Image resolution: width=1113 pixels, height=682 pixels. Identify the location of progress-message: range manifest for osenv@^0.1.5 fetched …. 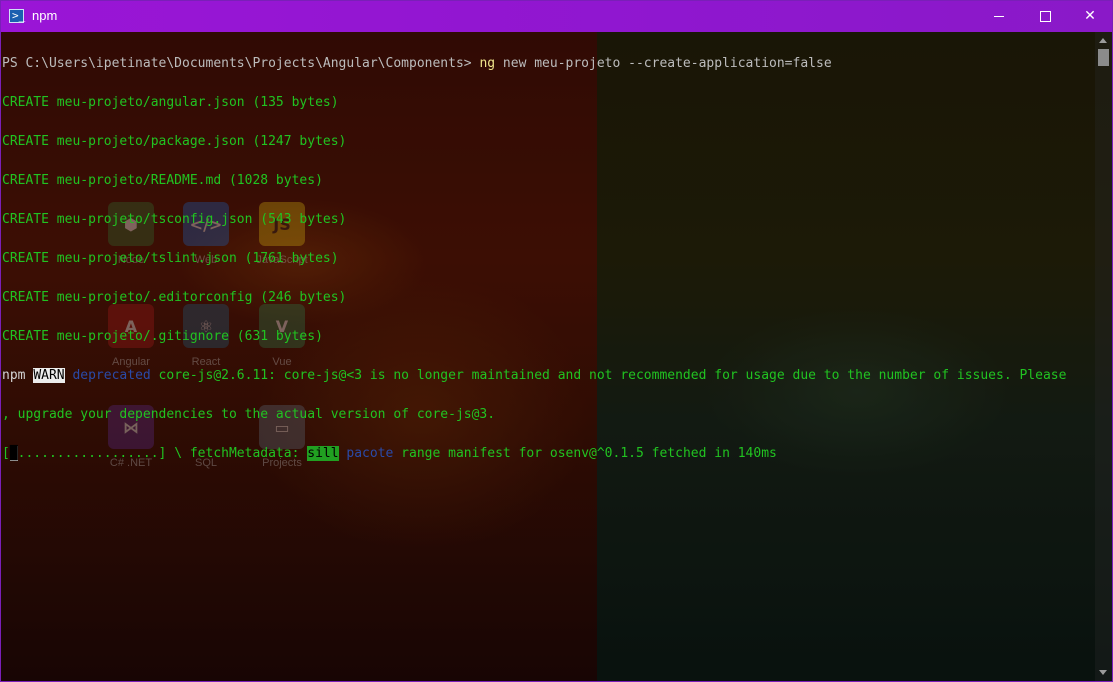
(585, 453).